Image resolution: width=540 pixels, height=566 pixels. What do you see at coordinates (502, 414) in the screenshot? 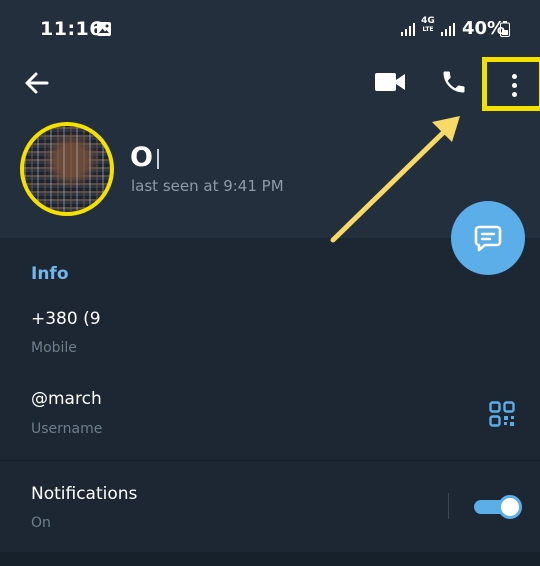
I see `qr-code-icon` at bounding box center [502, 414].